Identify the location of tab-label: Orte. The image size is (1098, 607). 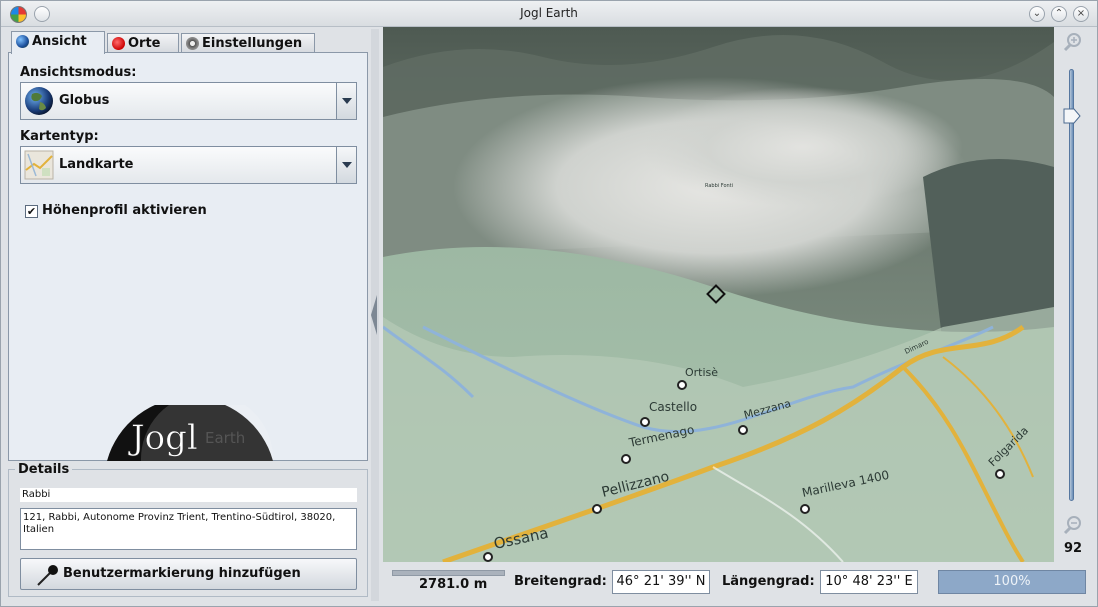
(144, 43).